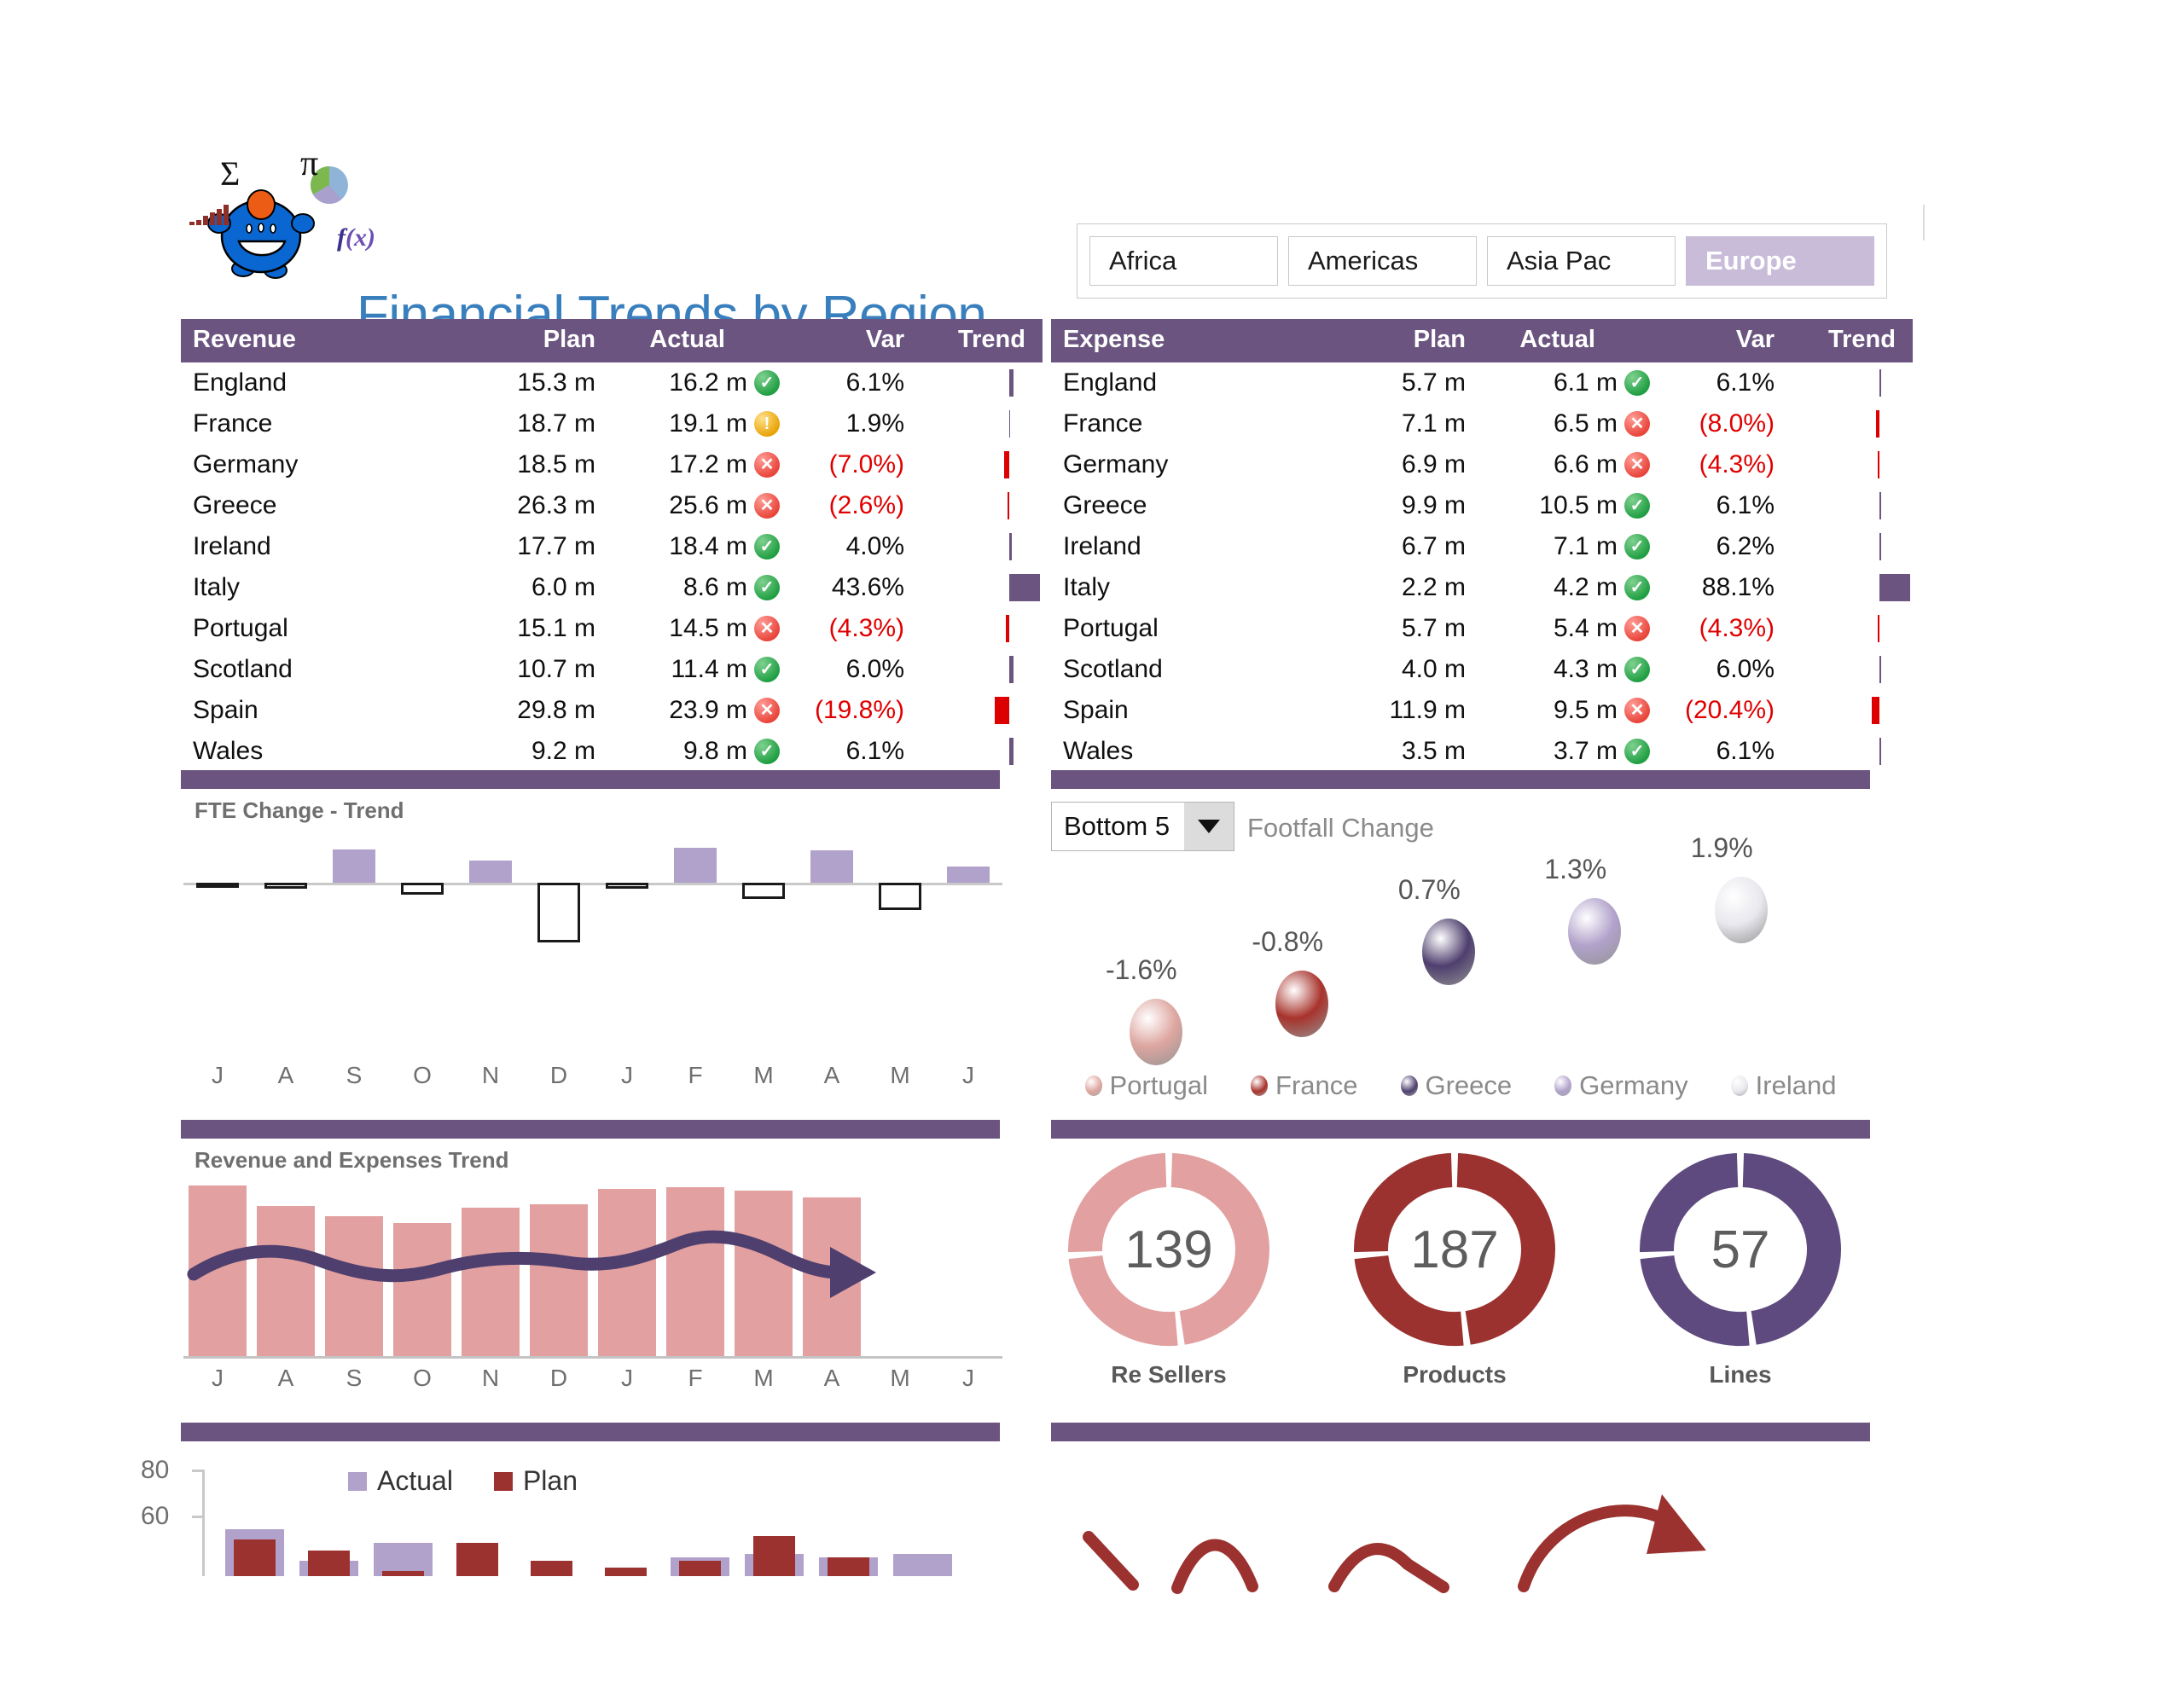 Image resolution: width=2184 pixels, height=1687 pixels. Describe the element at coordinates (1572, 670) in the screenshot. I see `row-actual-cell: 4.3 m ✓` at that location.